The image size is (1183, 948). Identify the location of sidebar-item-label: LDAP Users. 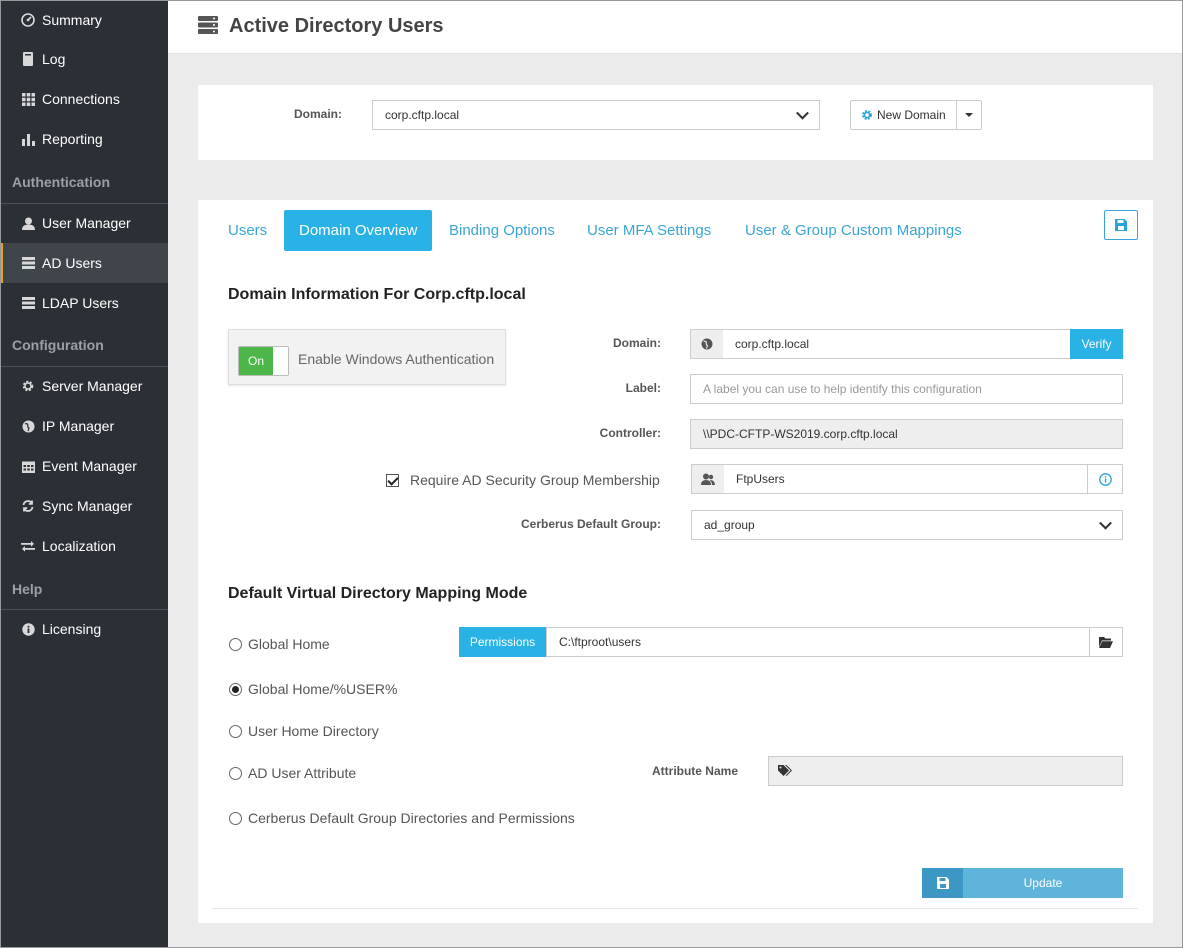
(80, 303).